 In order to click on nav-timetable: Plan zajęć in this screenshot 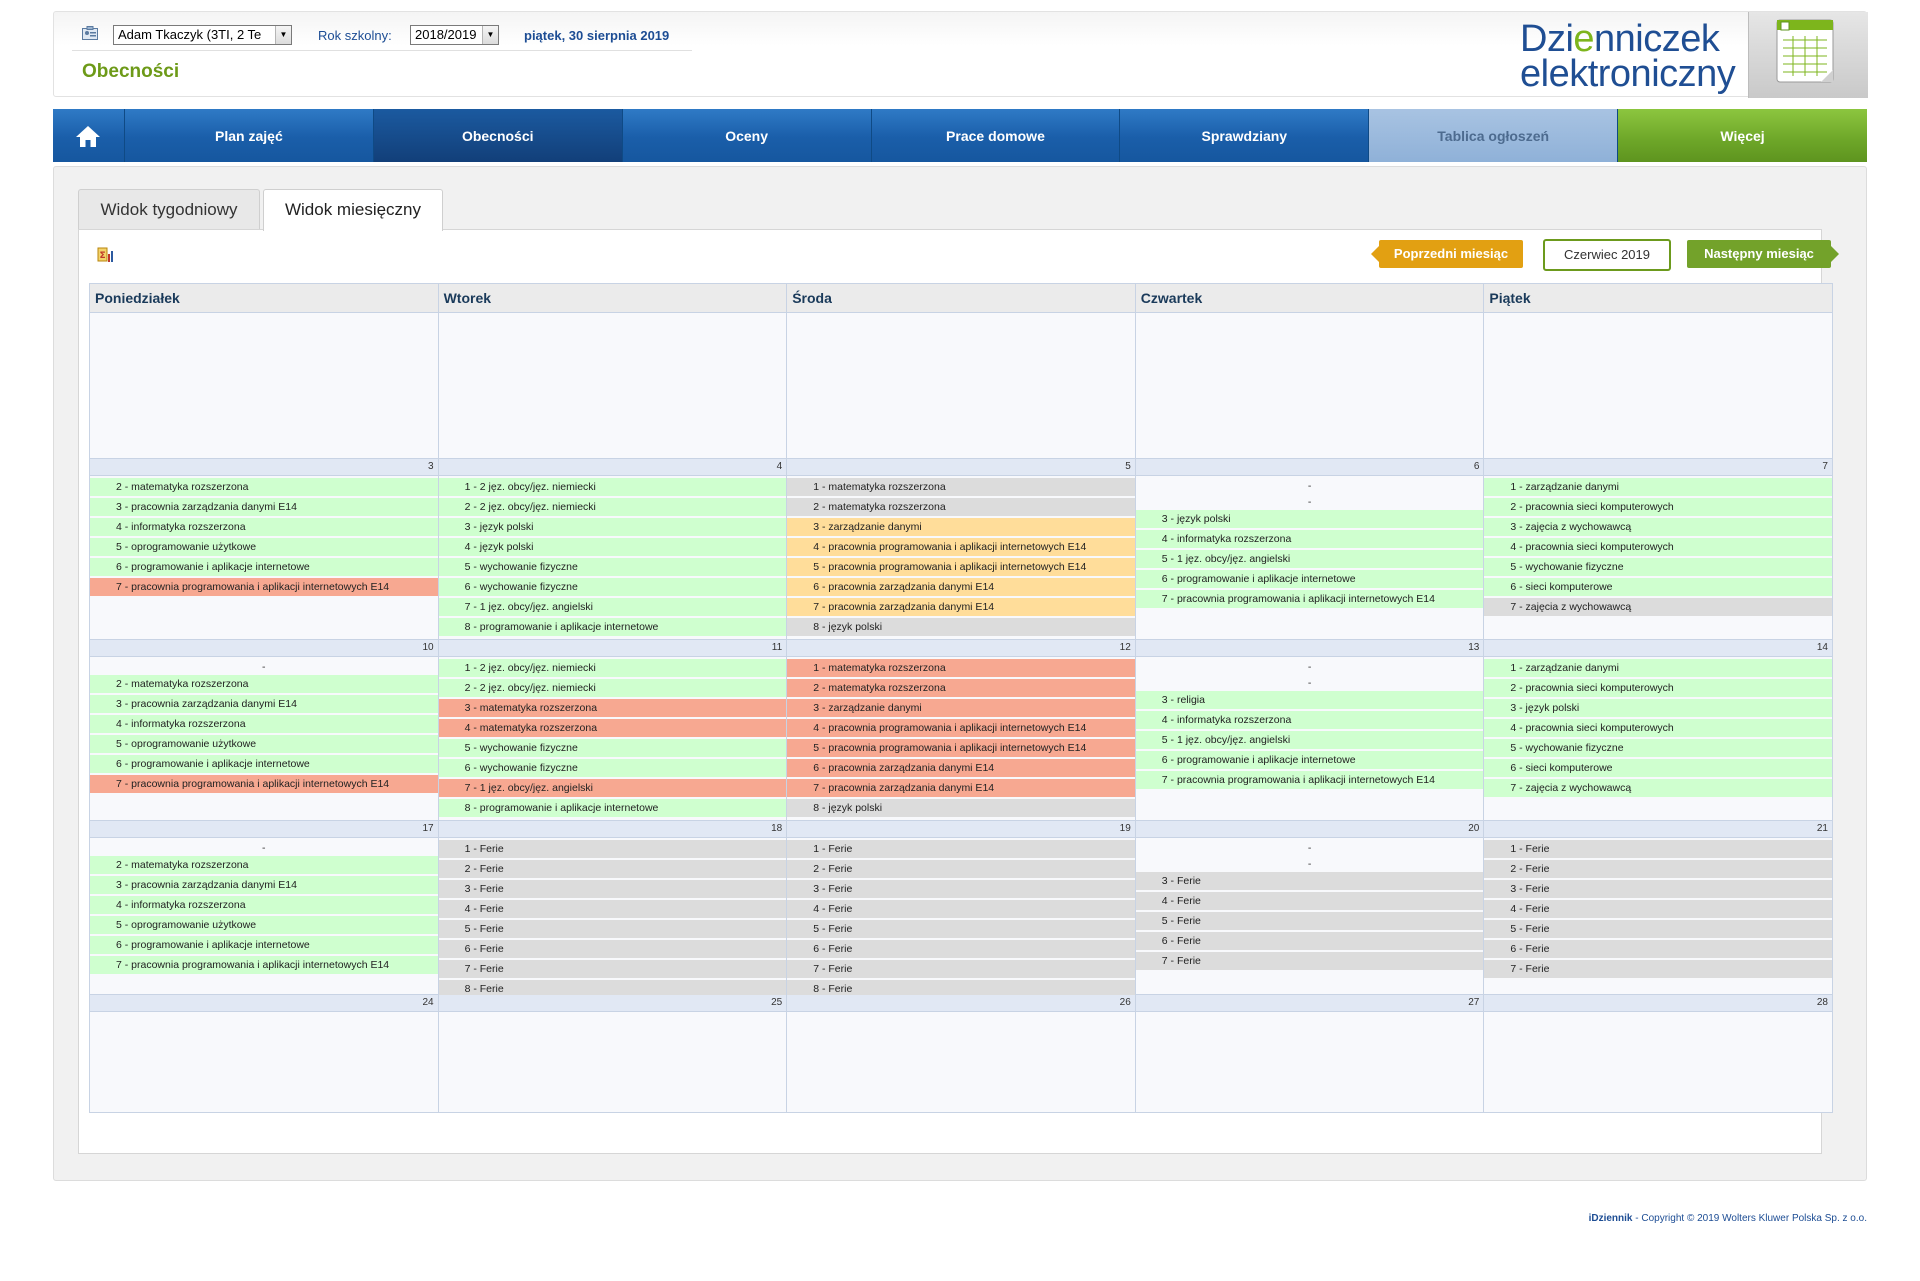, I will do `click(249, 135)`.